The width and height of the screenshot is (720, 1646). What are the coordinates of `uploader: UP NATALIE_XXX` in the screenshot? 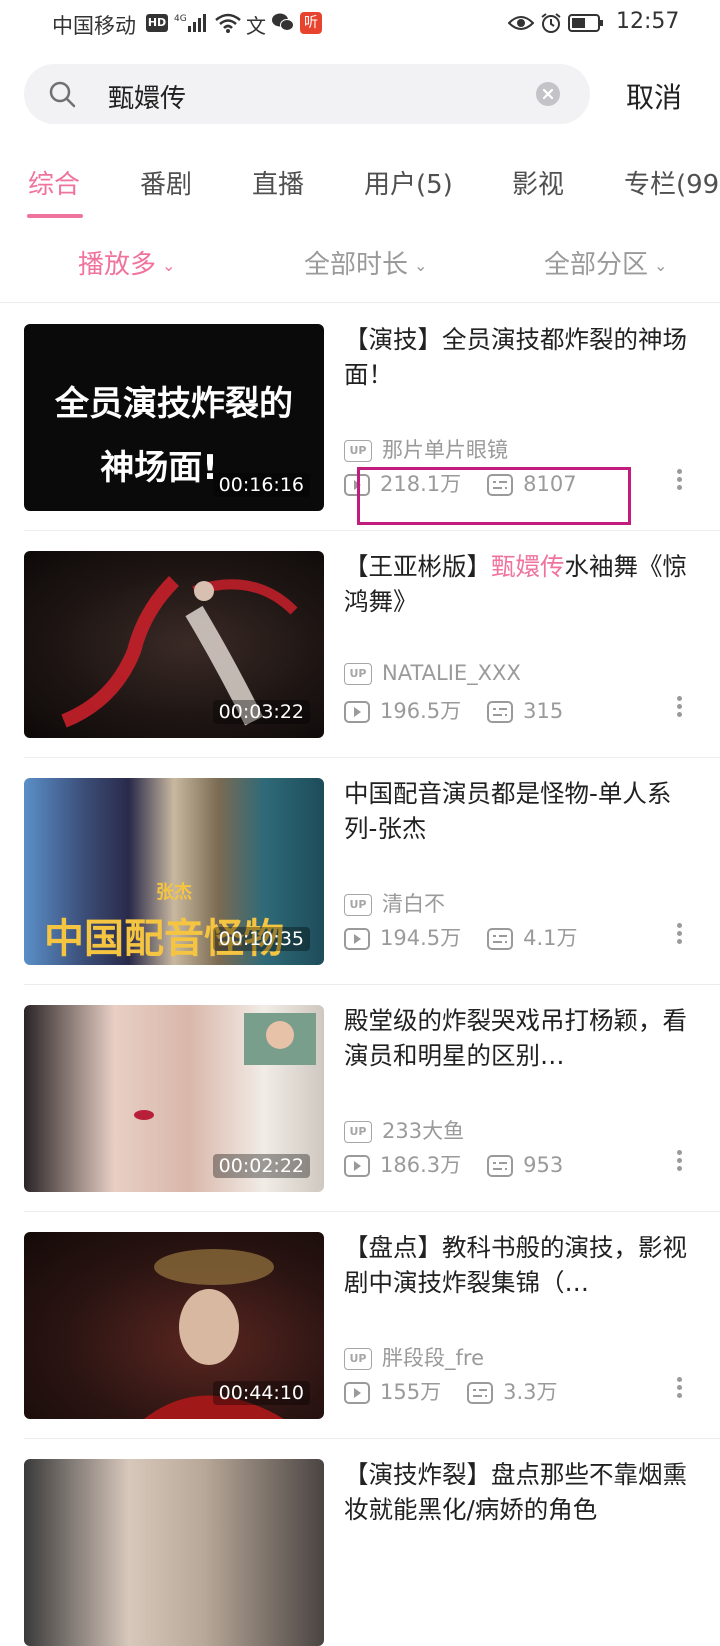 It's located at (432, 674).